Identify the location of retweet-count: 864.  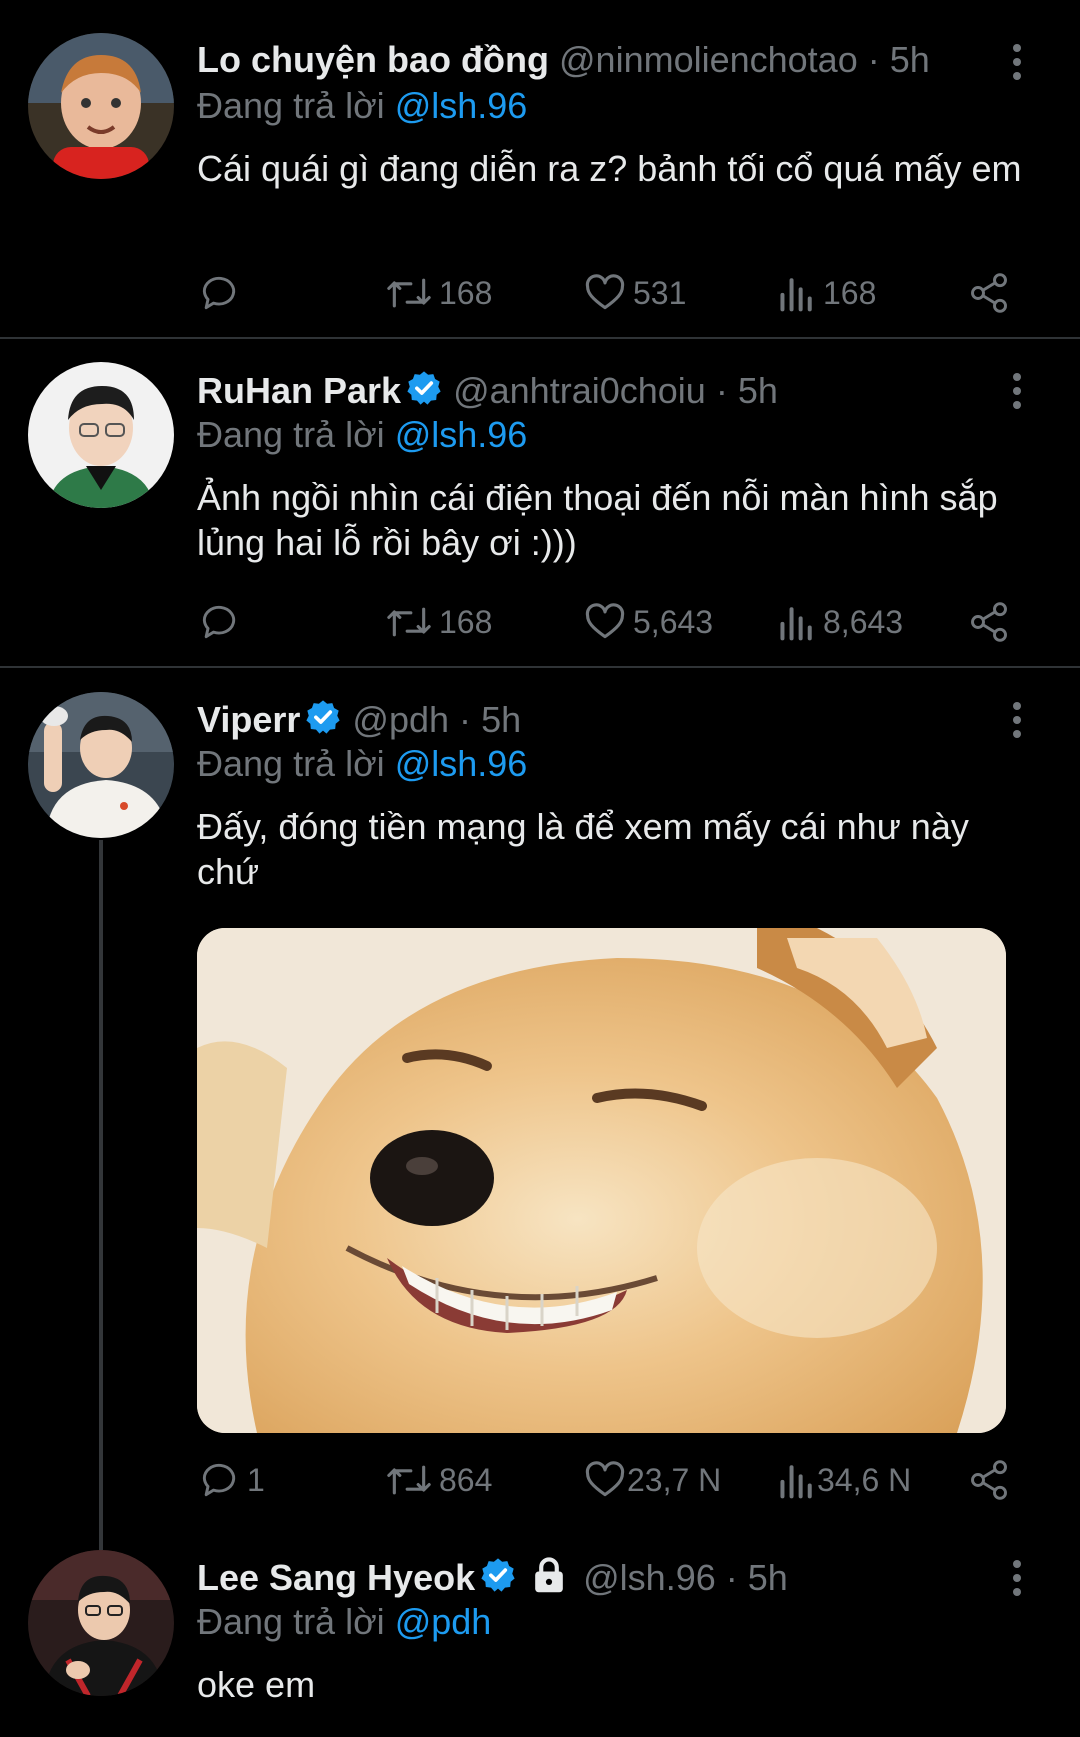
(466, 1479).